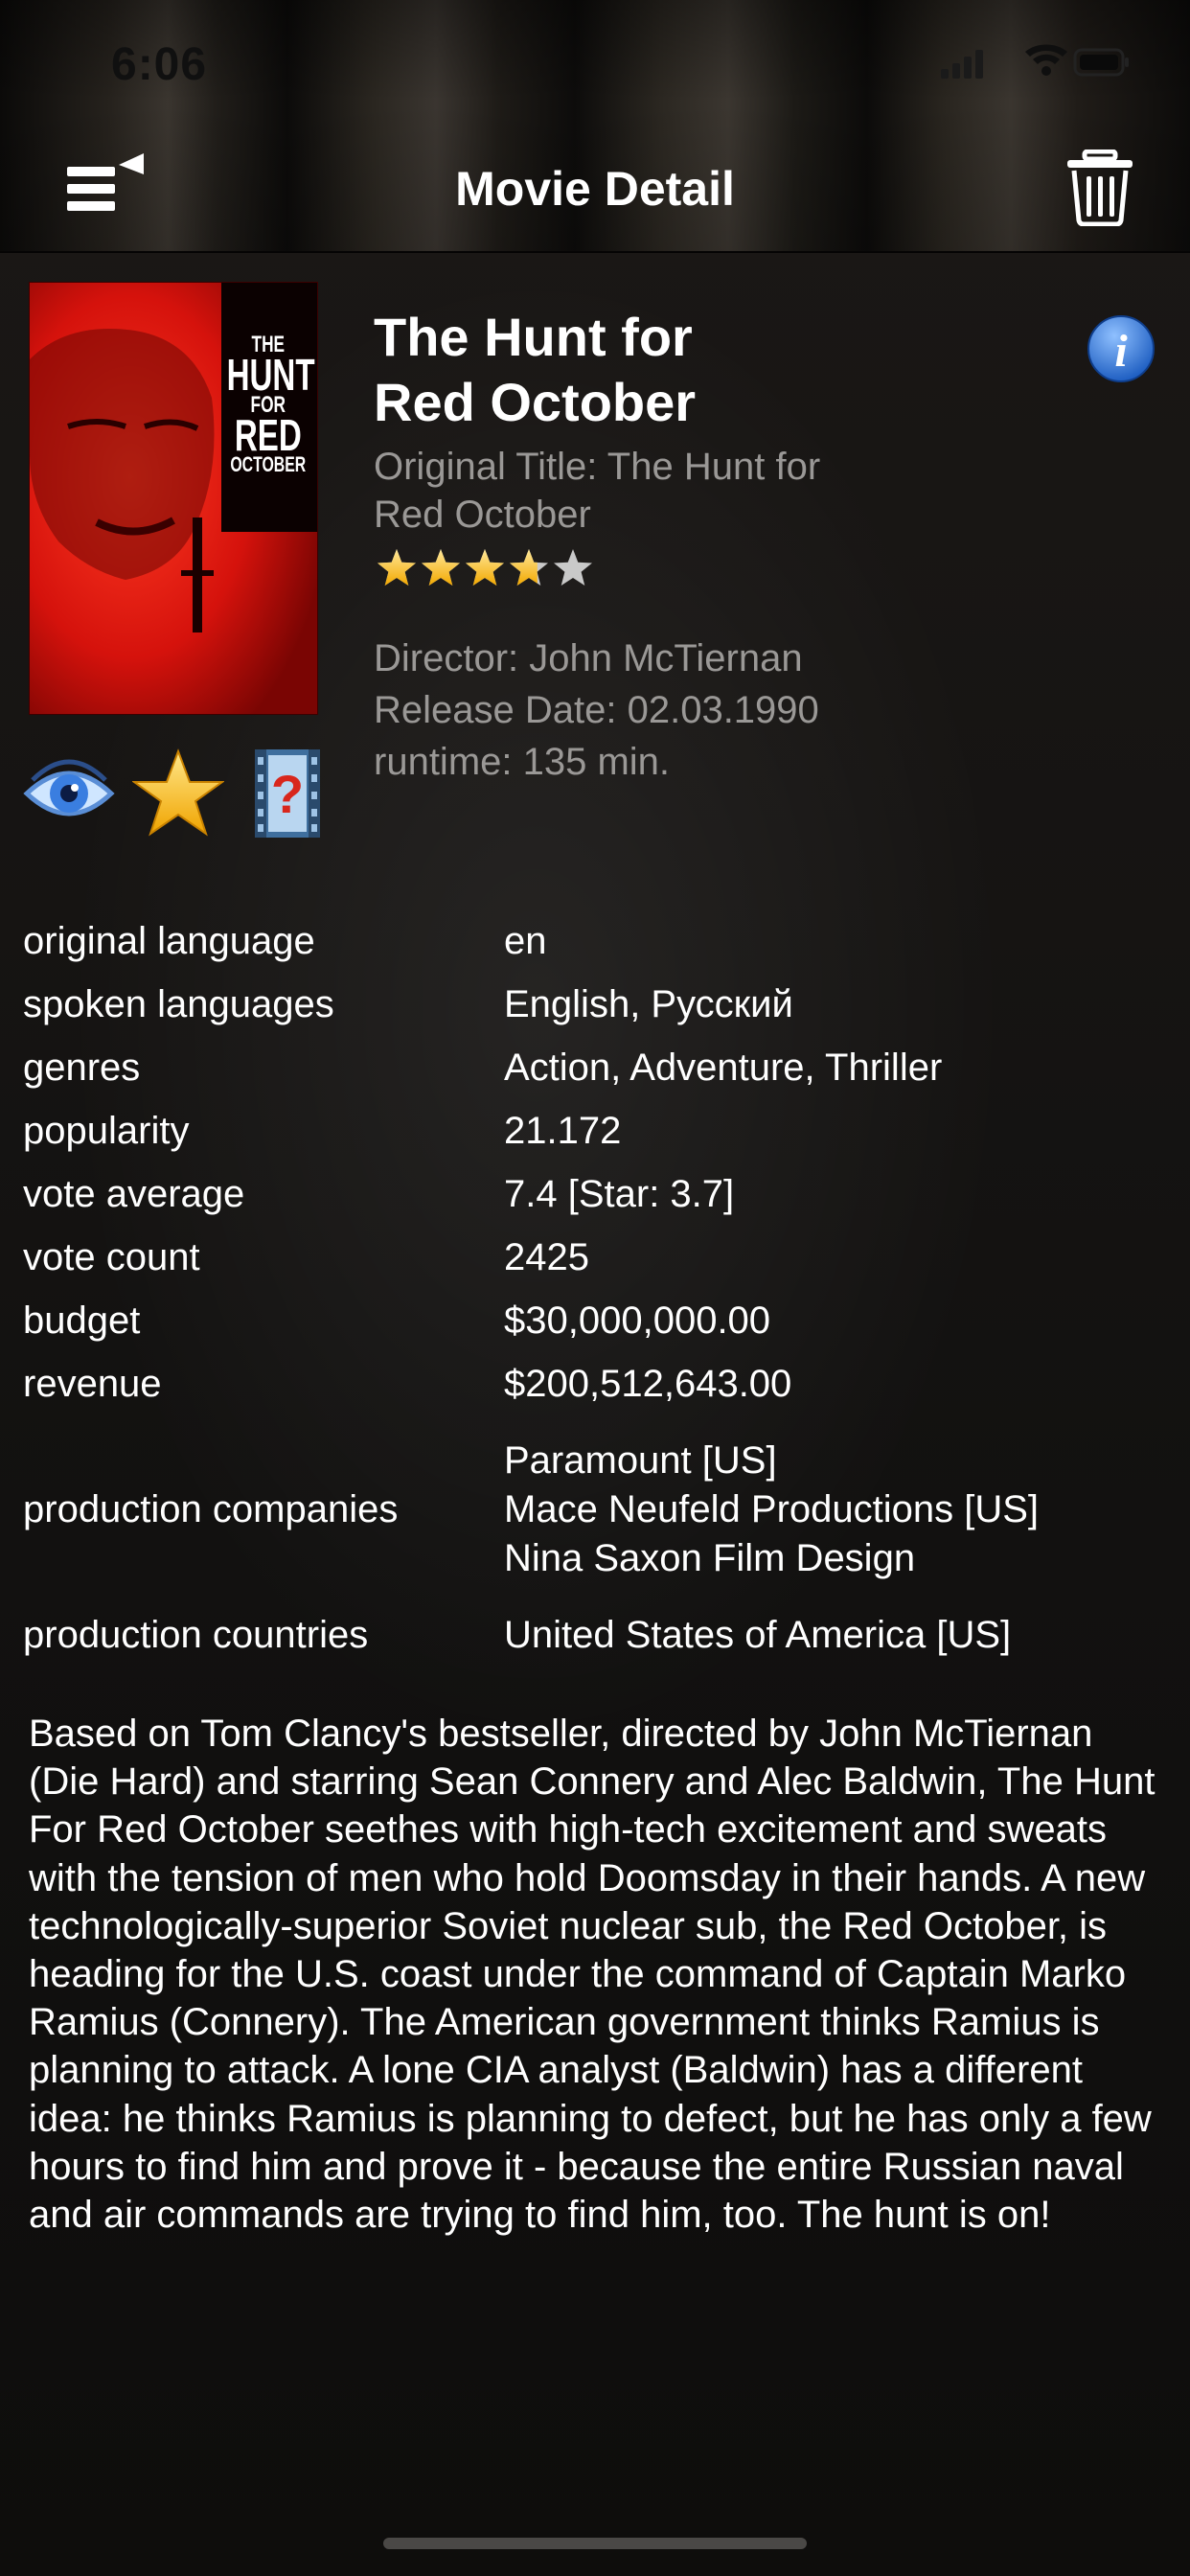  What do you see at coordinates (174, 498) in the screenshot?
I see `movie-poster: THE HUNT FOR RED OCTOBER` at bounding box center [174, 498].